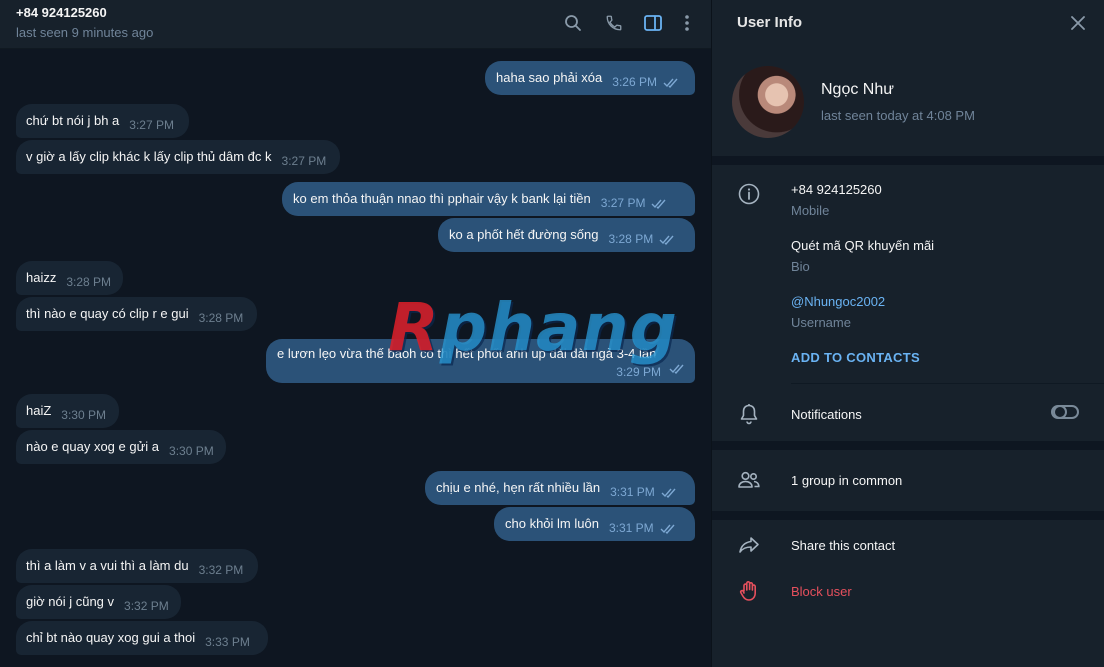  Describe the element at coordinates (518, 487) in the screenshot. I see `message-text: chịu e nhé, hẹn rất nhiều lần` at that location.